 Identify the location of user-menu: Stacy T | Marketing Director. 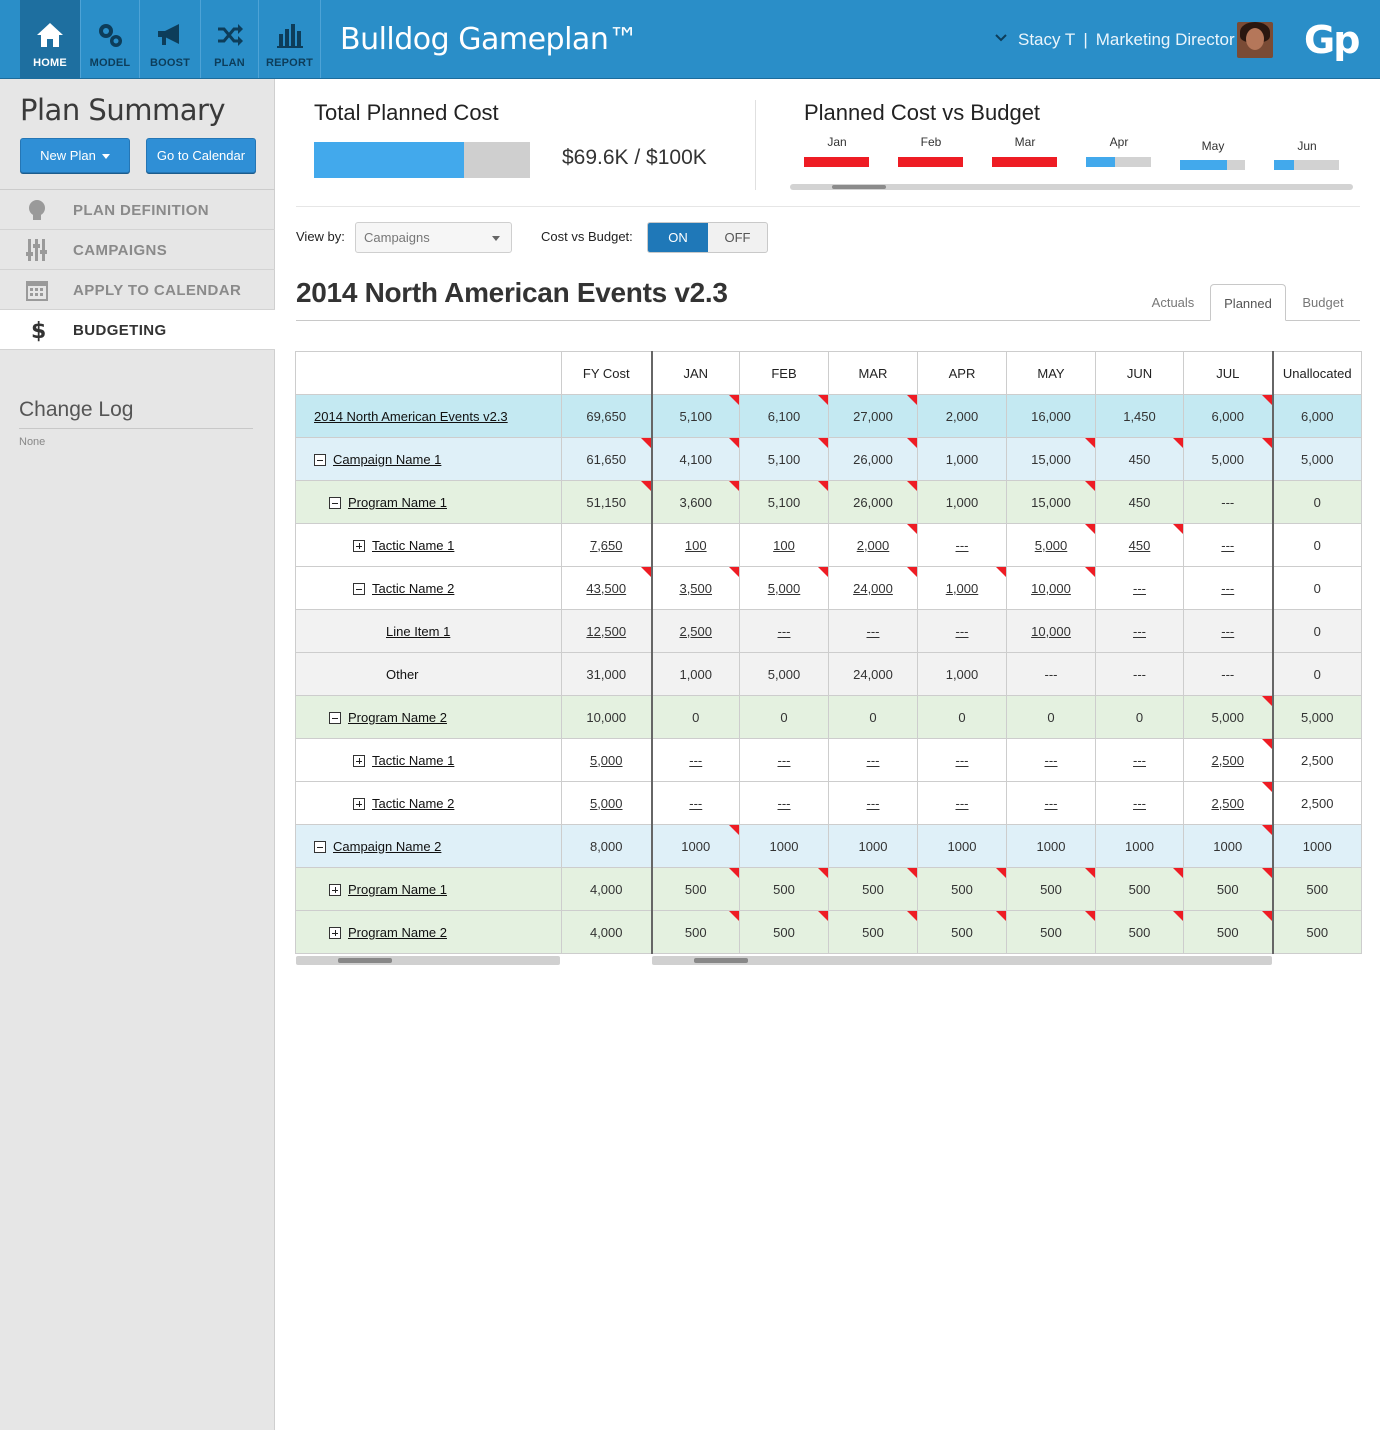
(1126, 40).